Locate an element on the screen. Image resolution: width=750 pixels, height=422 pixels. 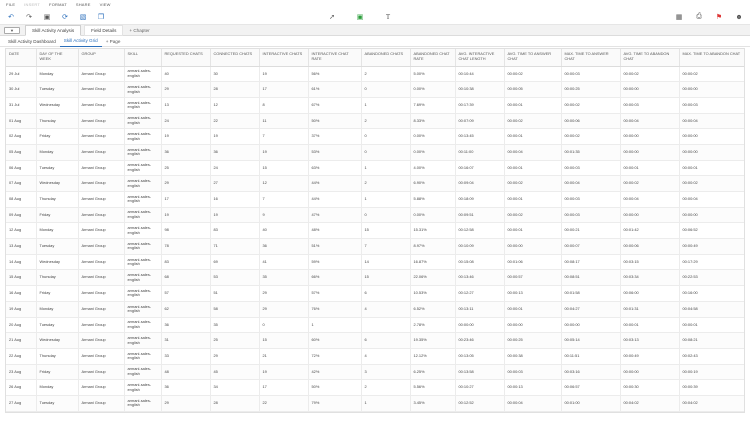
add-page-button: + Page is located at coordinates (113, 41).